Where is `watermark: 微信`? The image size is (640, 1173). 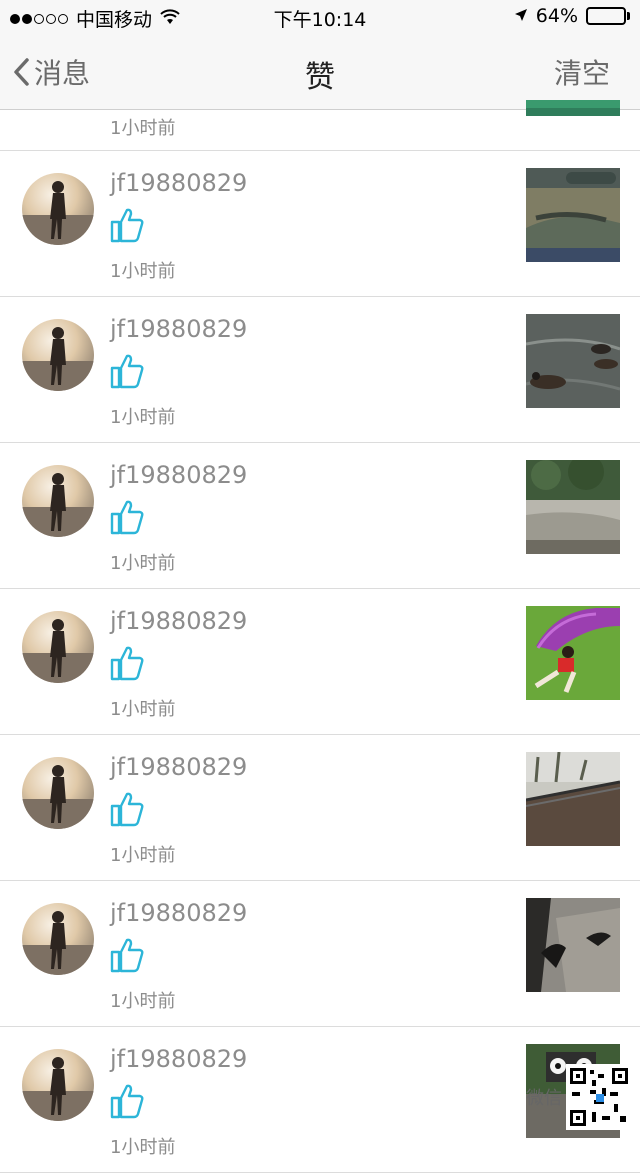
watermark: 微信 is located at coordinates (579, 1097).